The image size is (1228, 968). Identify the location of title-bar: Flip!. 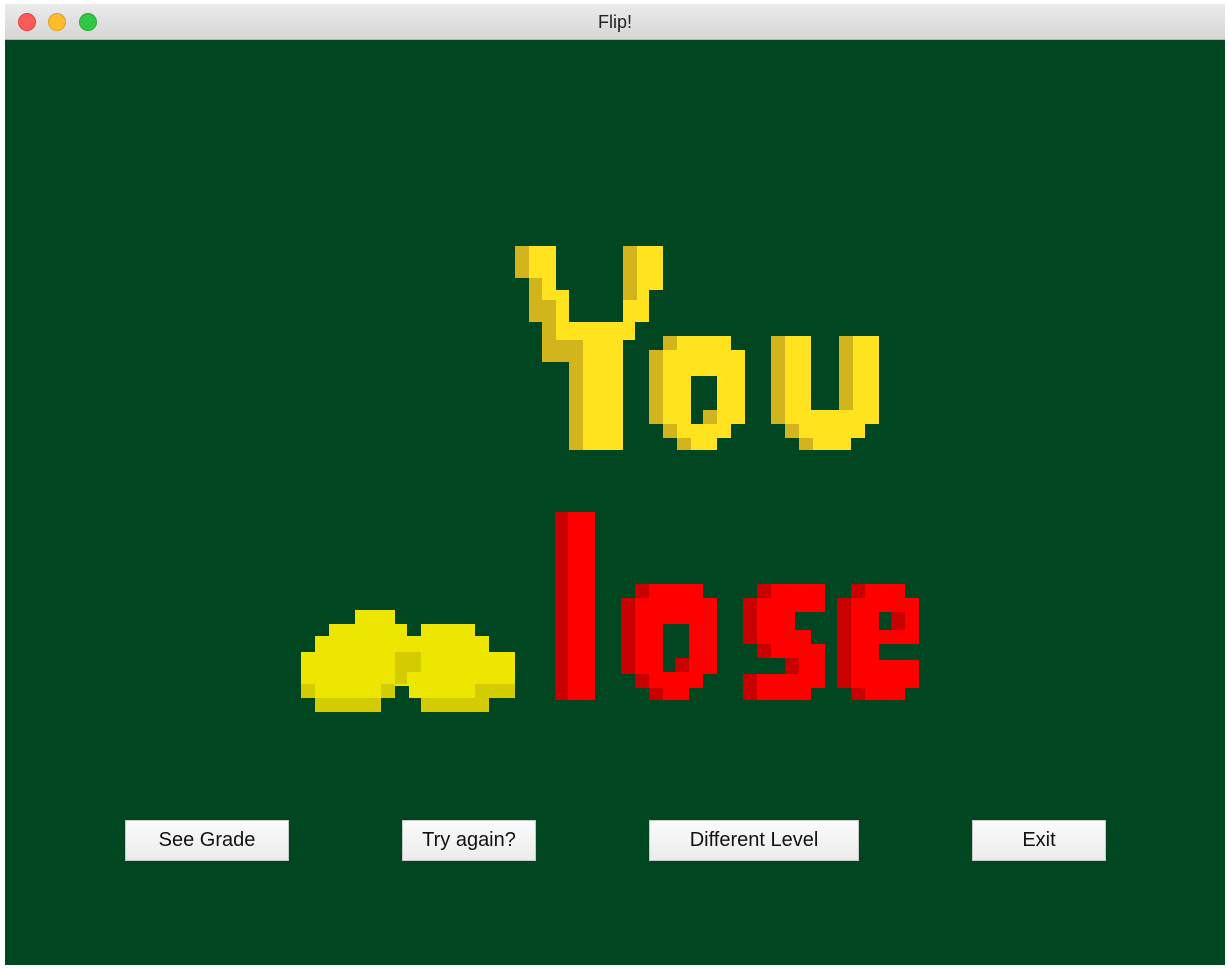
(615, 22).